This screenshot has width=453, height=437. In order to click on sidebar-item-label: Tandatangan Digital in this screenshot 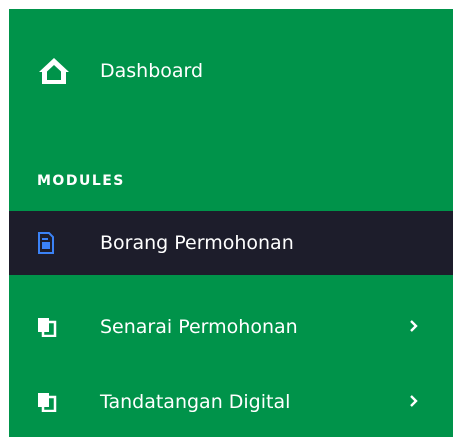, I will do `click(195, 402)`.